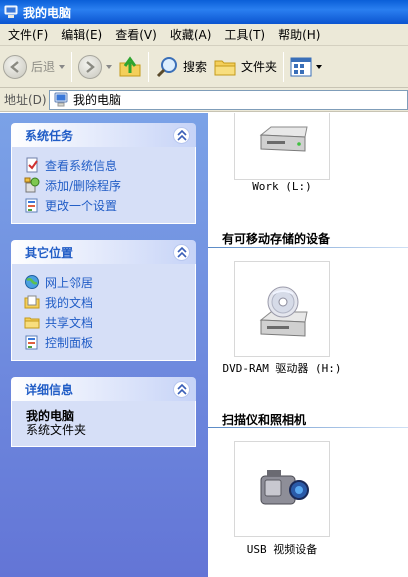 This screenshot has width=408, height=577. What do you see at coordinates (49, 252) in the screenshot?
I see `other-places-title: 其它位置` at bounding box center [49, 252].